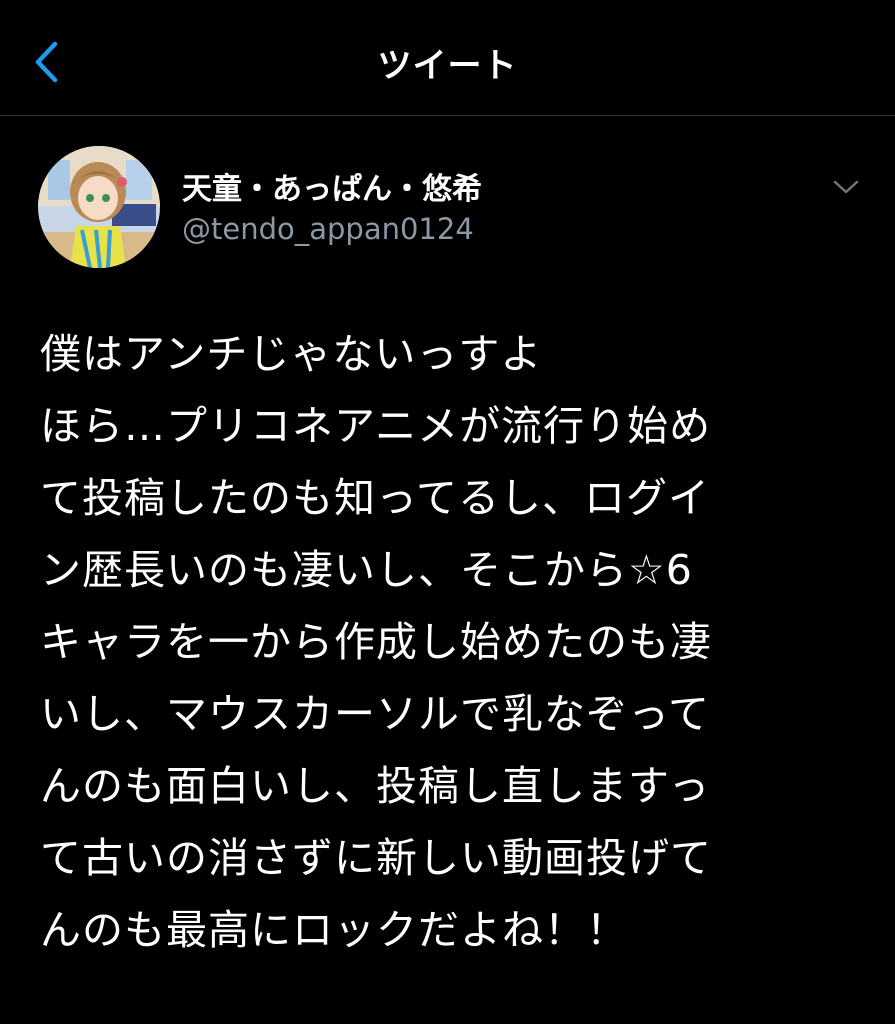  I want to click on avatar-illustration, so click(99, 207).